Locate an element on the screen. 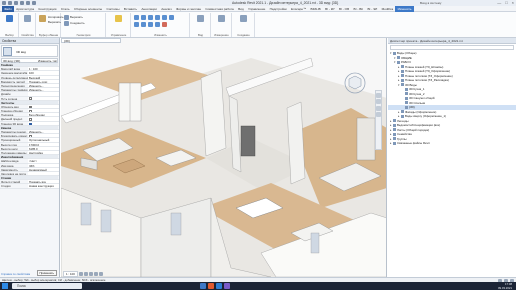 The width and height of the screenshot is (516, 290). view-scale: 1 : 100 is located at coordinates (70, 273).